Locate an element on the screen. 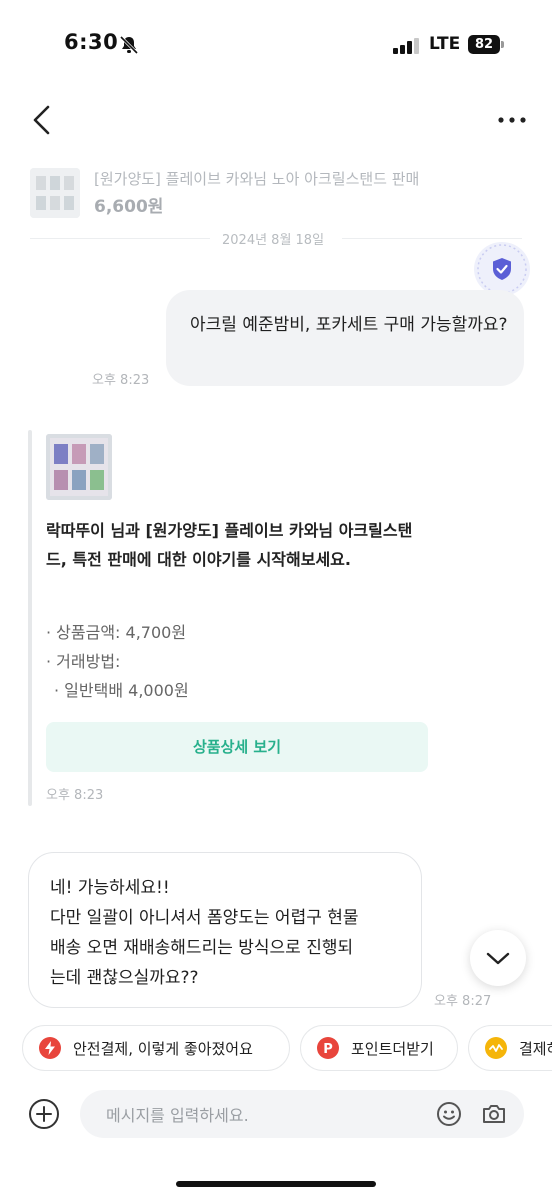 The height and width of the screenshot is (1200, 552). scroll-down-button is located at coordinates (498, 958).